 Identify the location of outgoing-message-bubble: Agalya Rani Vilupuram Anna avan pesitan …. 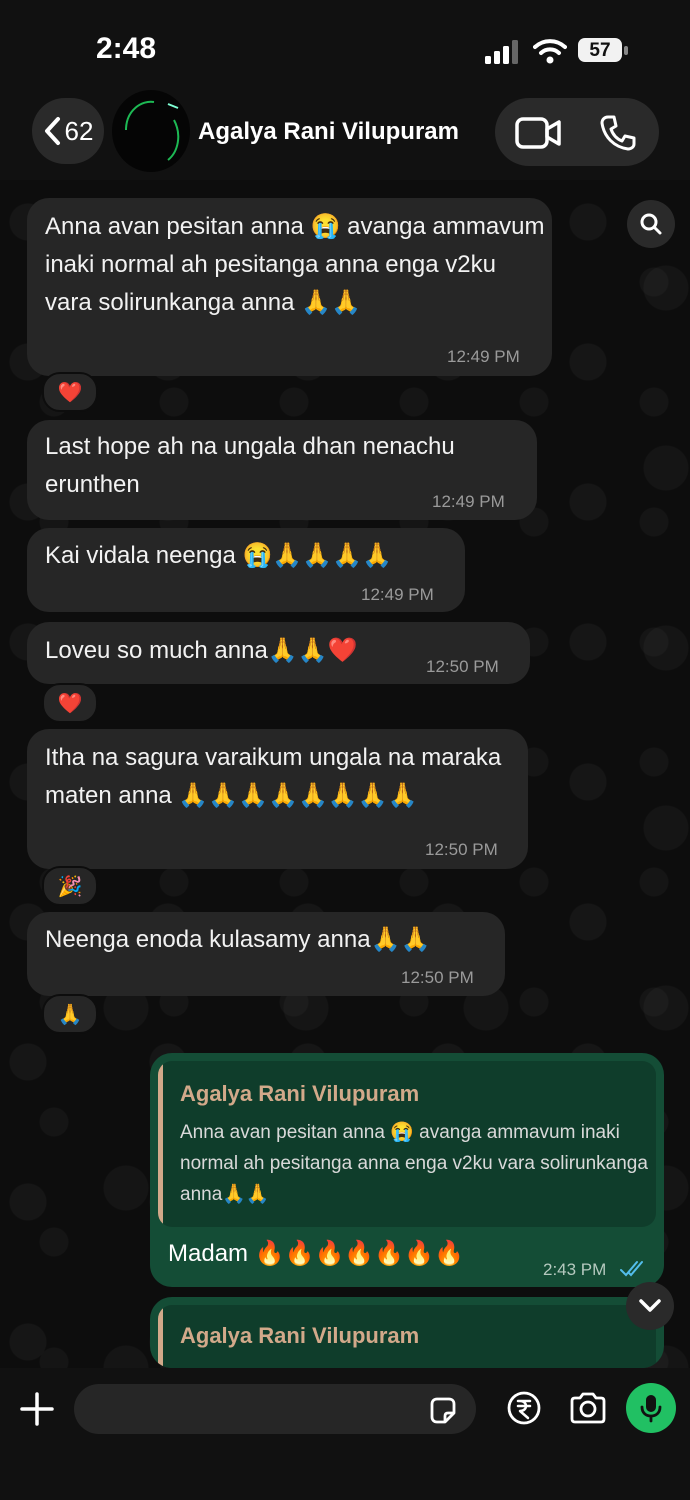
(407, 1170).